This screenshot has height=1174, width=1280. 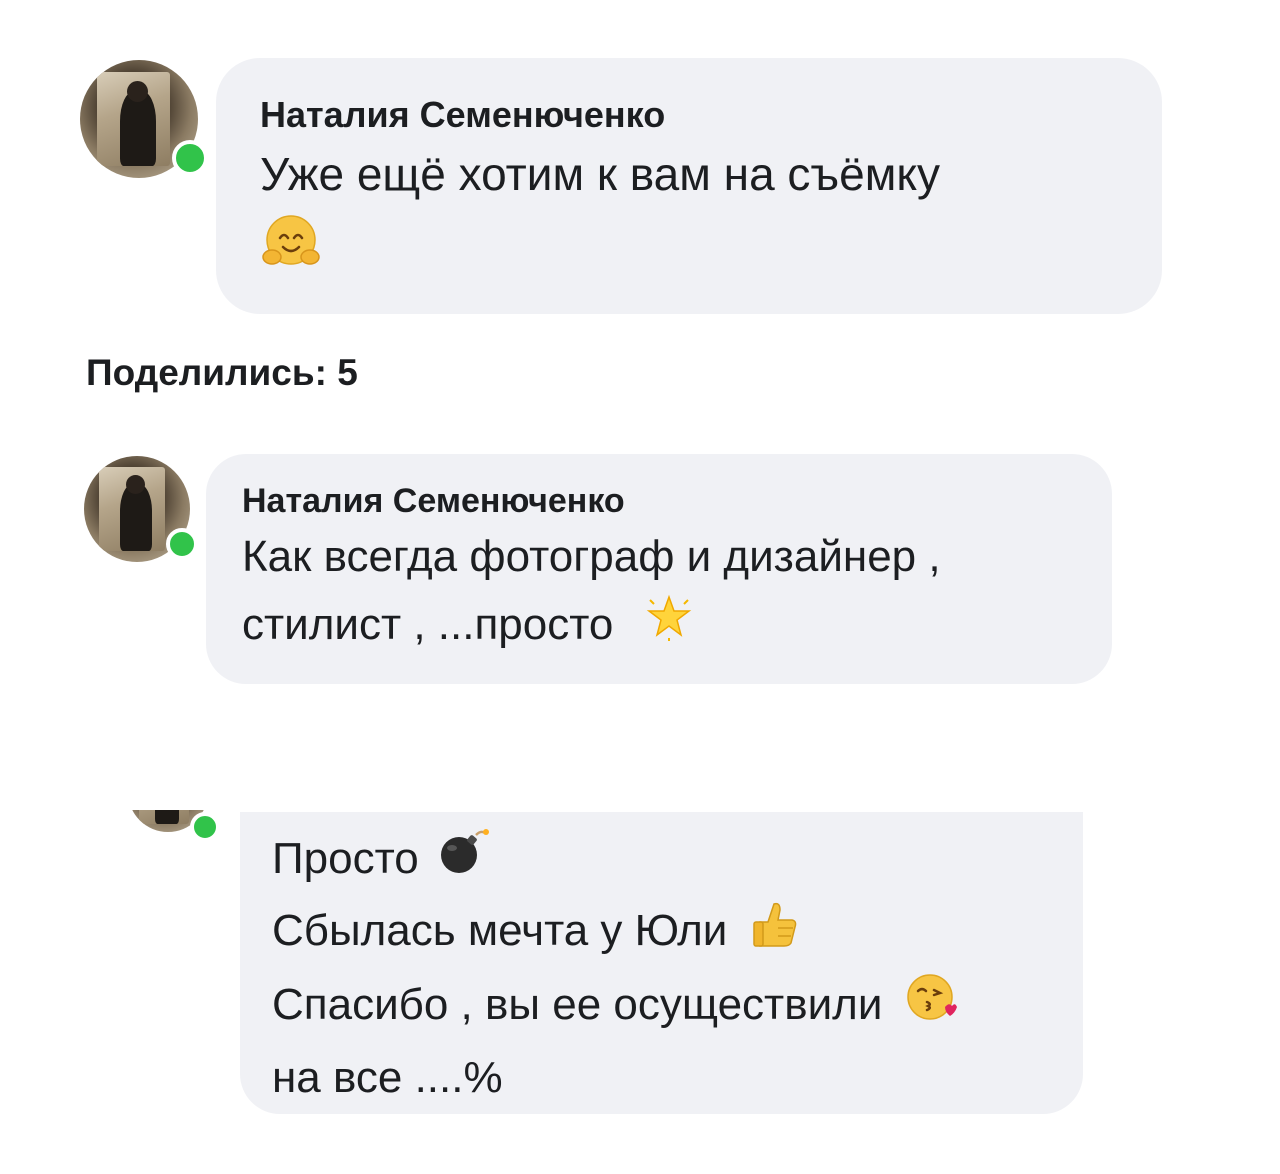 What do you see at coordinates (222, 373) in the screenshot?
I see `shared-count: Поделились: 5` at bounding box center [222, 373].